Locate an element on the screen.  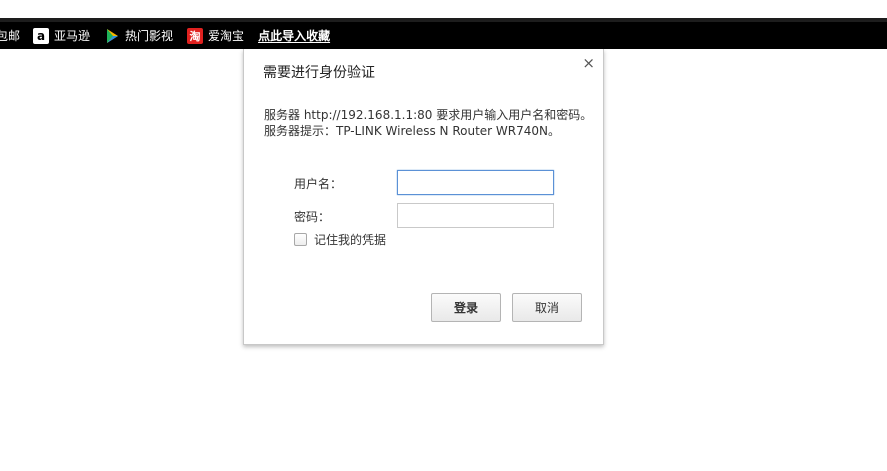
import-bookmarks-link: 点此导入收藏 is located at coordinates (294, 35).